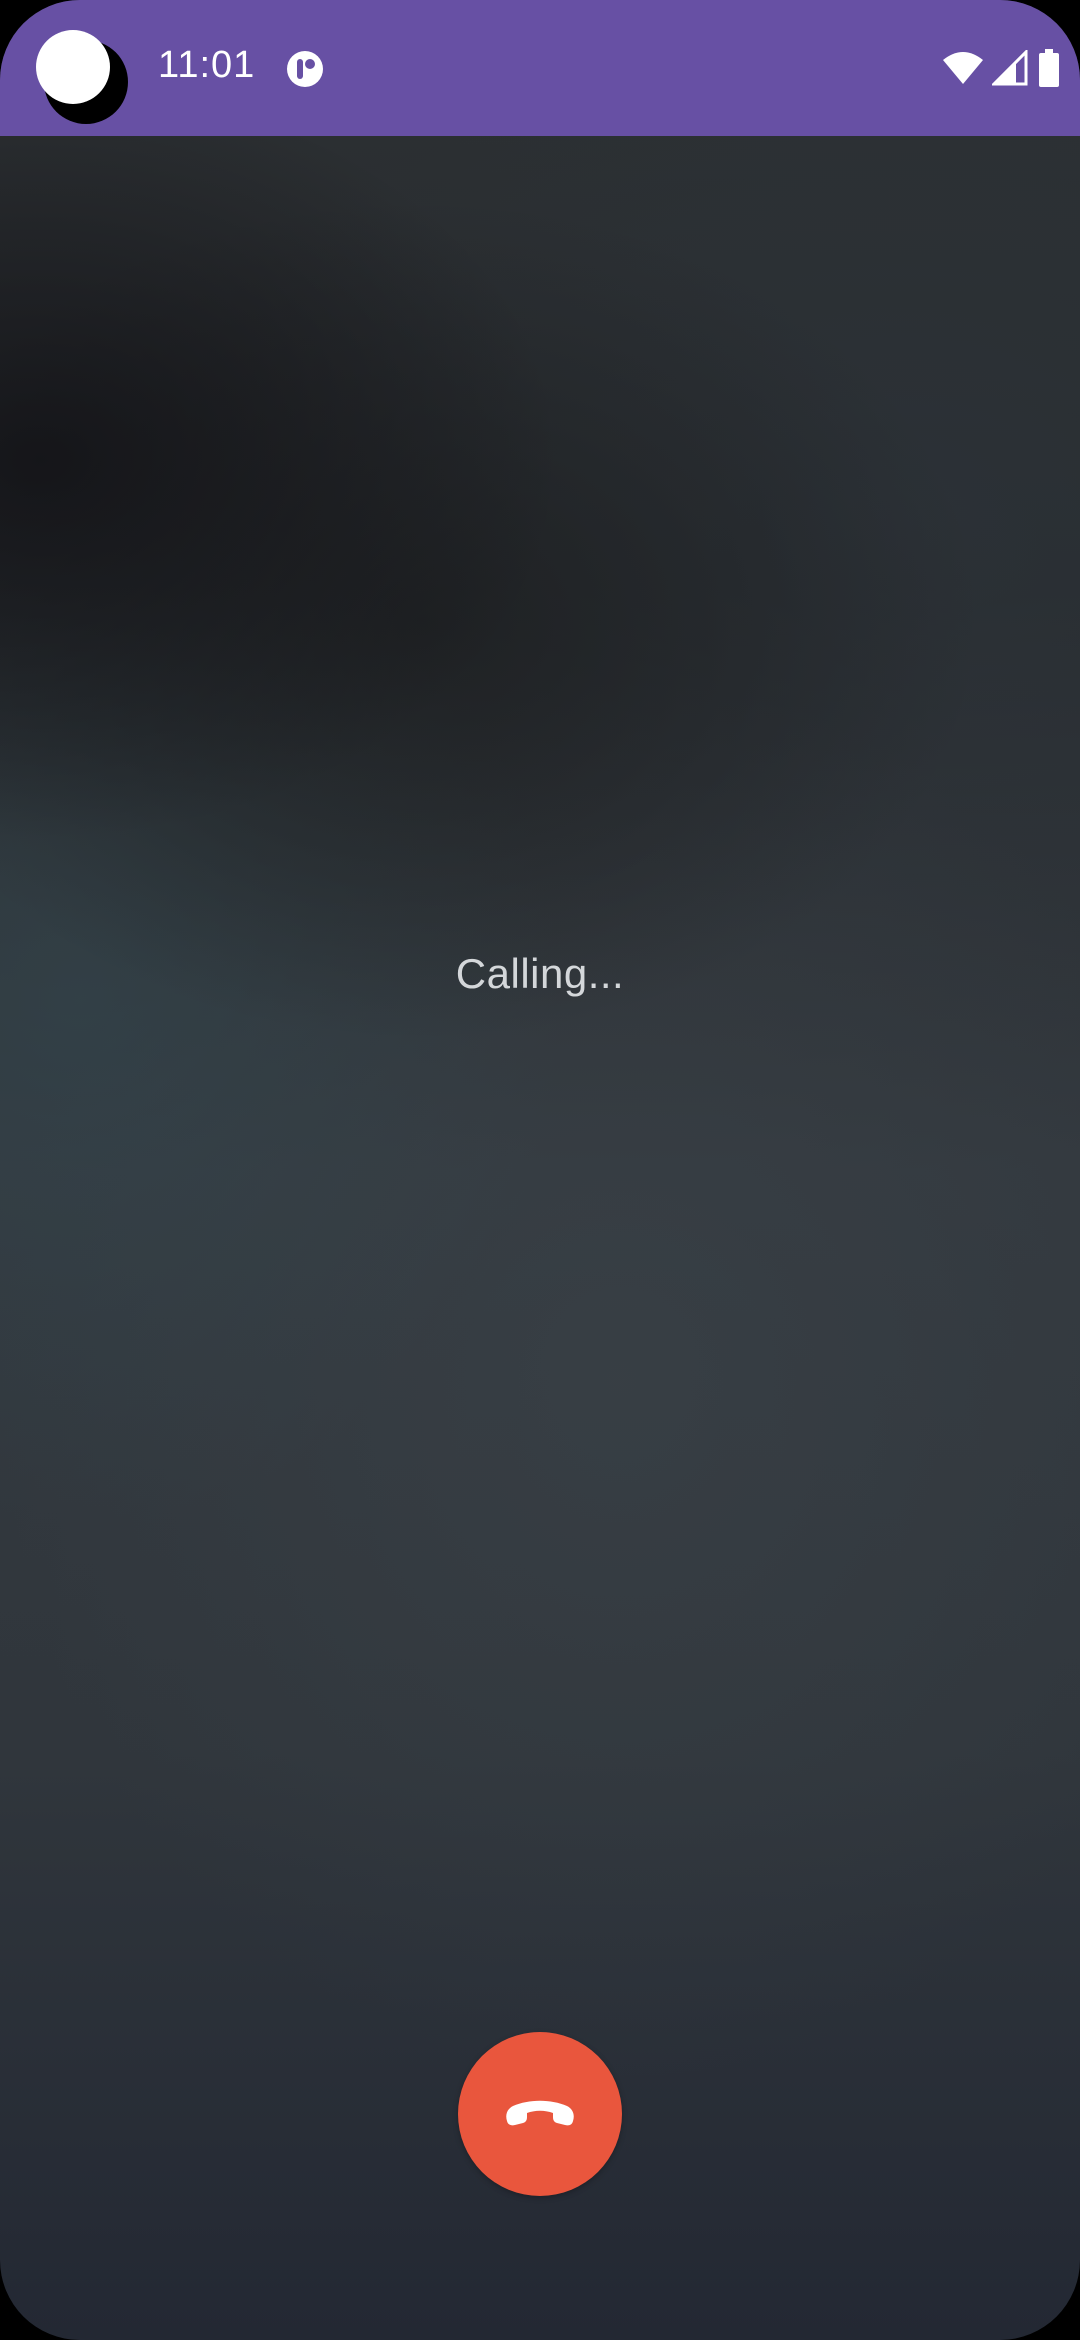 Image resolution: width=1080 pixels, height=2340 pixels. I want to click on status-icons, so click(1001, 68).